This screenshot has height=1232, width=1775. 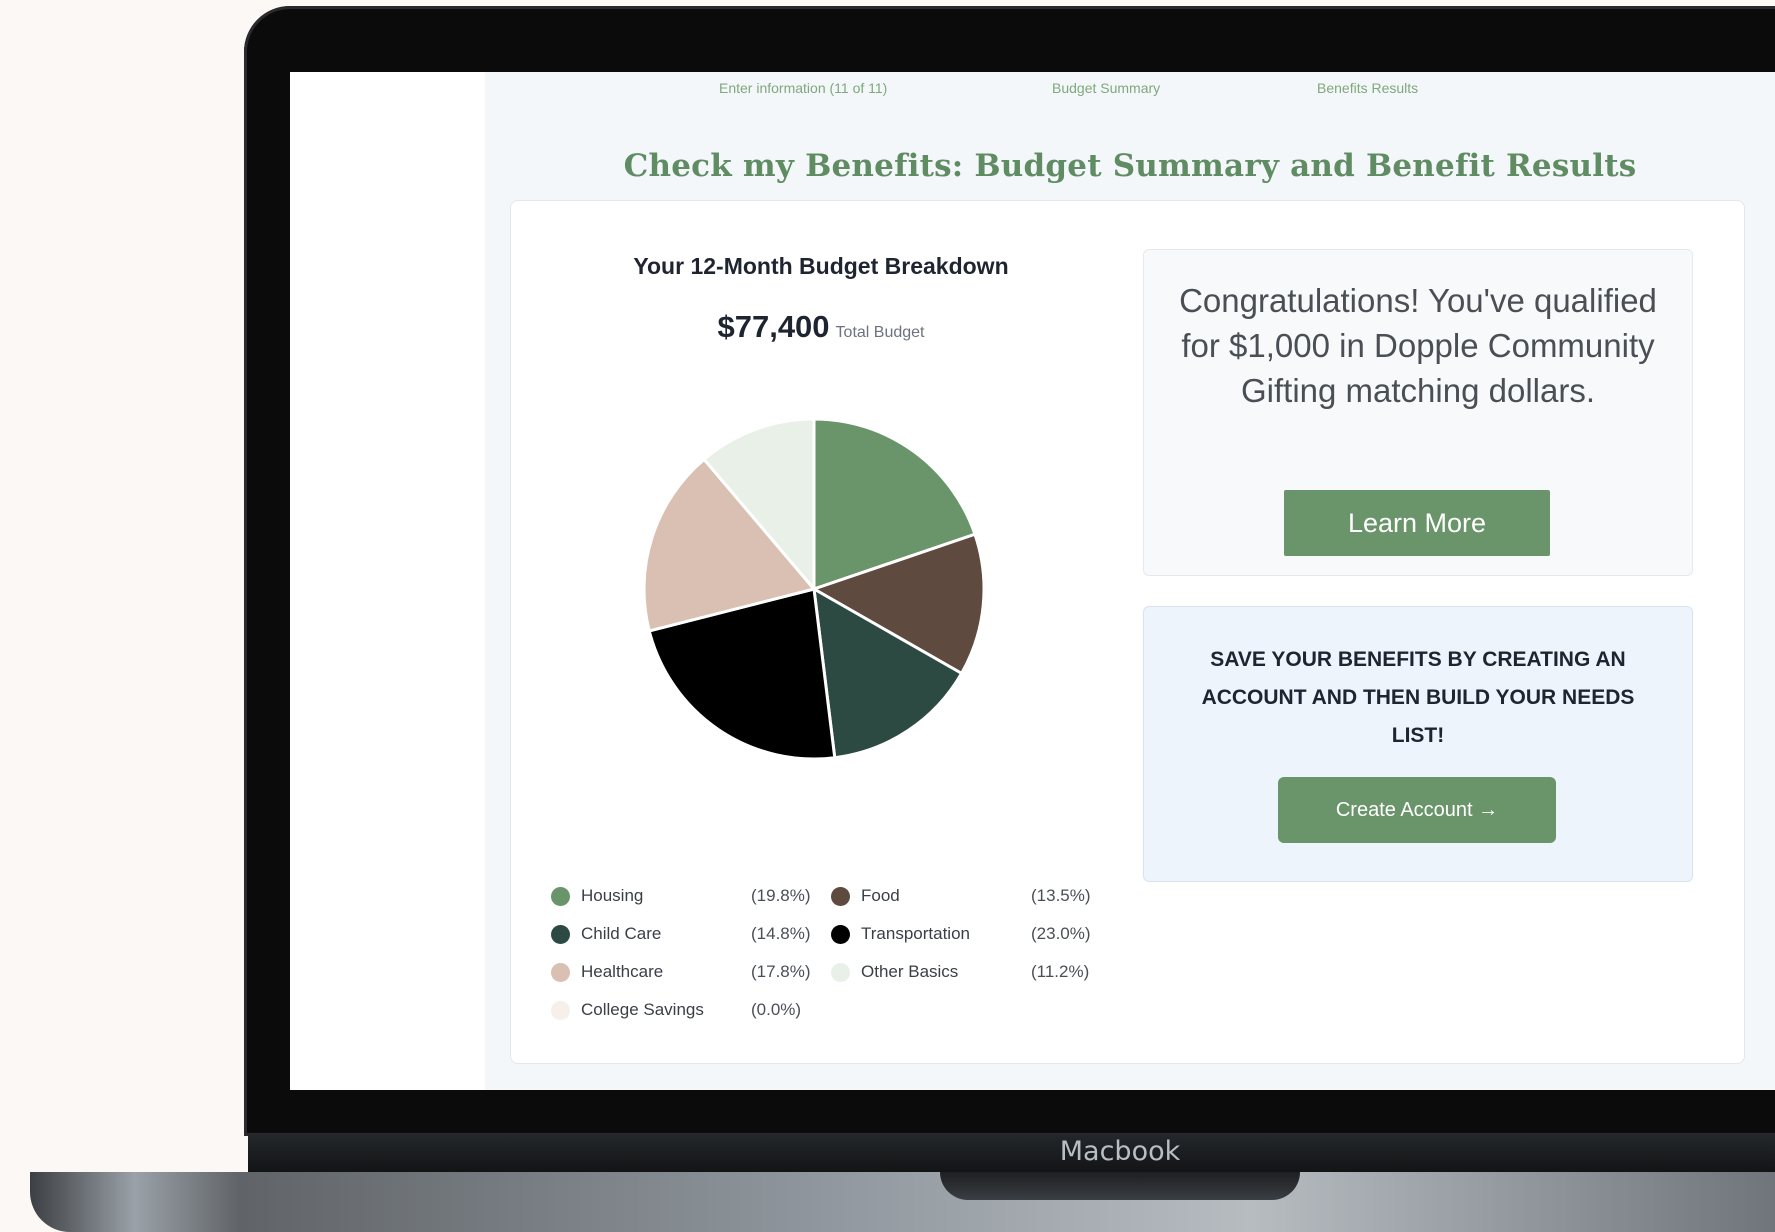 I want to click on legend-percent: (11.2%), so click(x=1060, y=971).